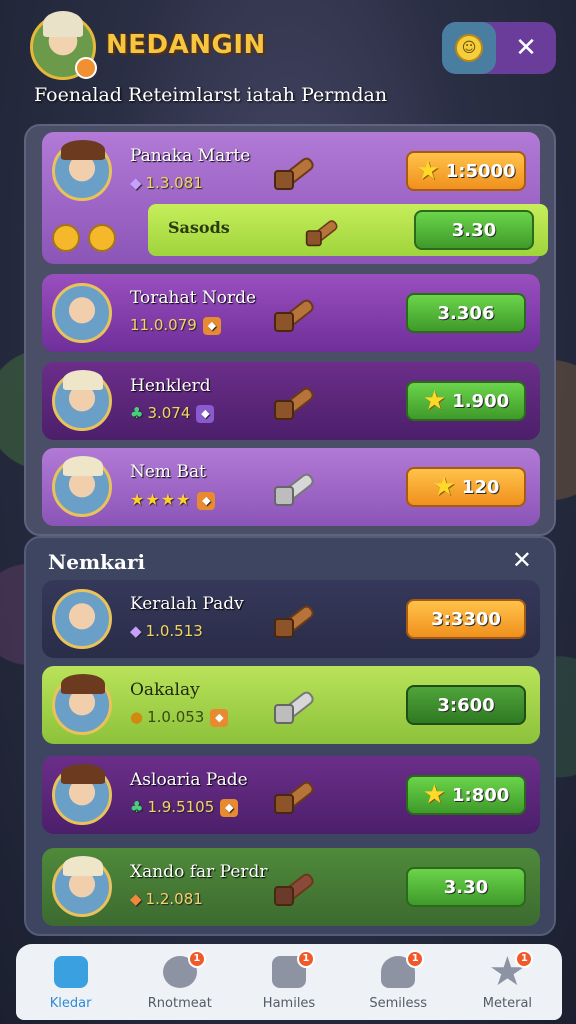 Image resolution: width=576 pixels, height=1024 pixels. Describe the element at coordinates (181, 807) in the screenshot. I see `item-sub-value: 1.9.5105` at that location.